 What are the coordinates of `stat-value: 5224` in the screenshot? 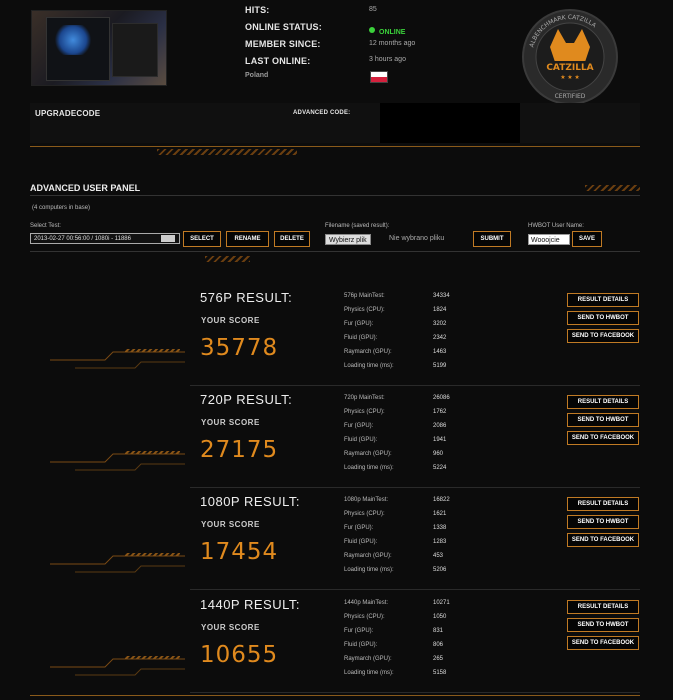 It's located at (440, 468).